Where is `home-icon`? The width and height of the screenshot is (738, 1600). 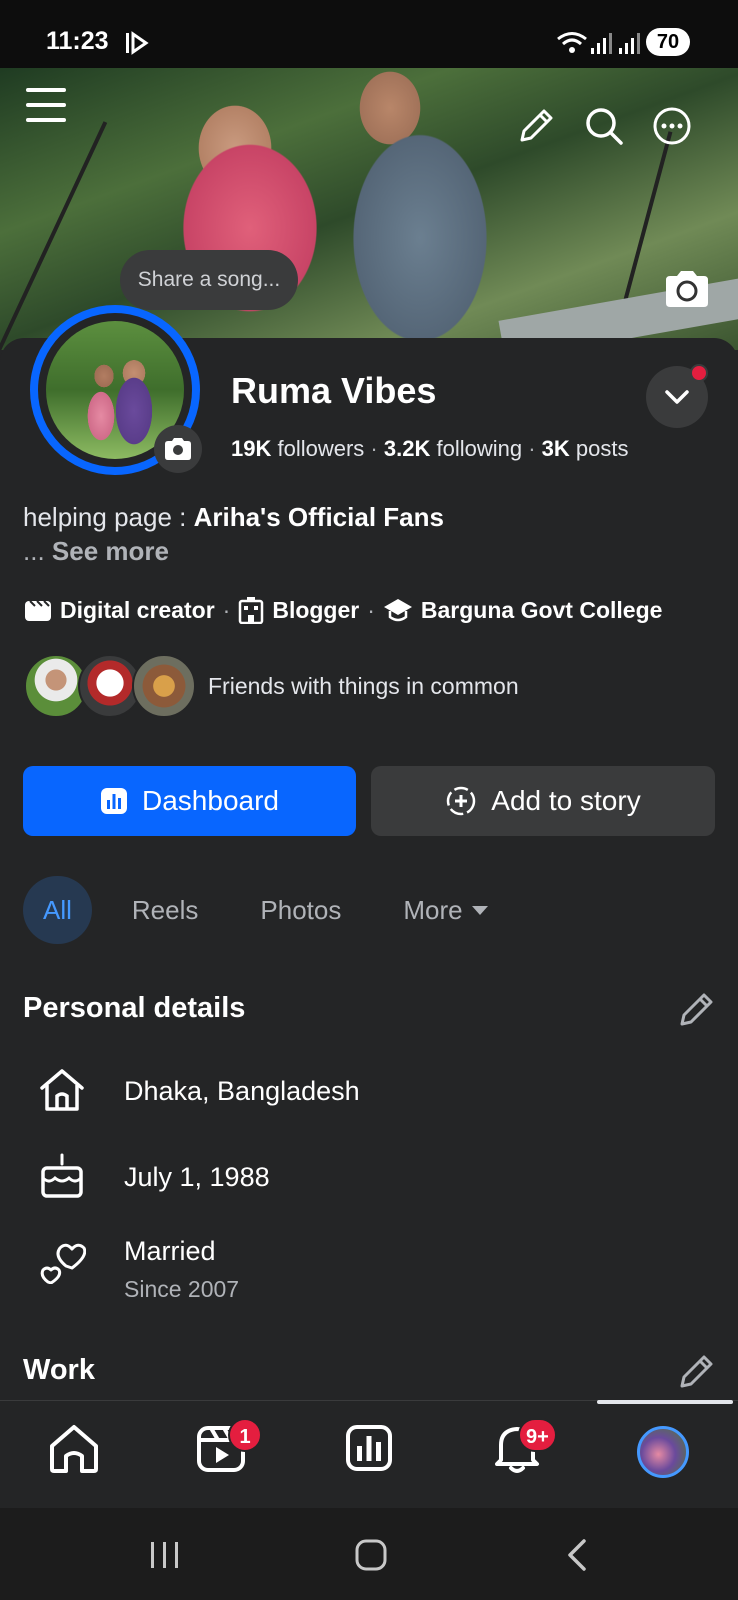
home-icon is located at coordinates (62, 1090).